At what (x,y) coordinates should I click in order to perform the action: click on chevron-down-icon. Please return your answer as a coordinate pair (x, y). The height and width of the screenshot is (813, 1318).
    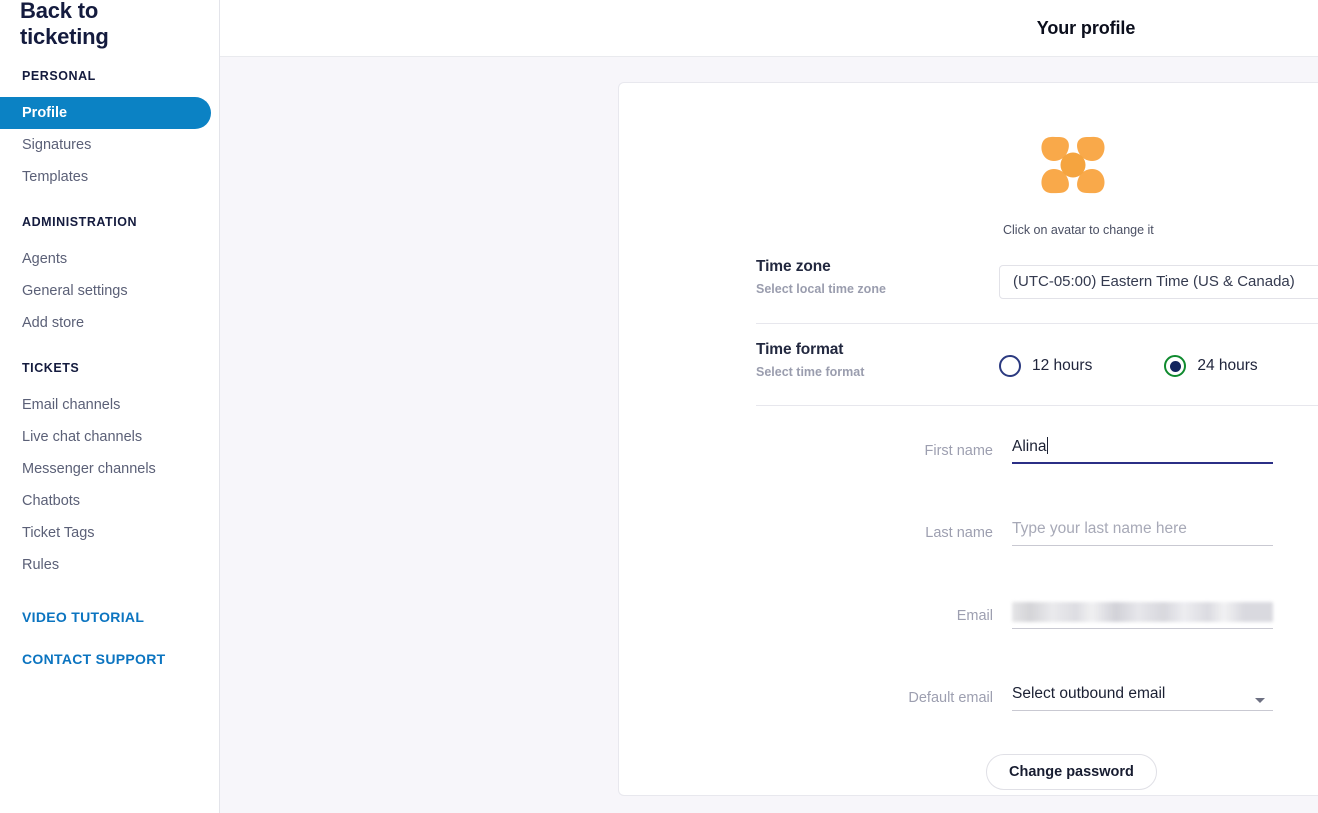
    Looking at the image, I should click on (1260, 700).